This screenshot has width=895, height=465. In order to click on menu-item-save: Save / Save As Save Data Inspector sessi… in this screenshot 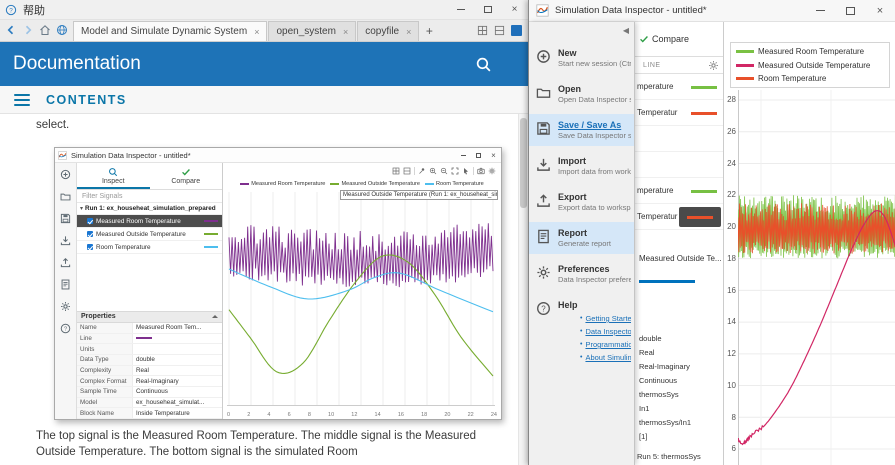, I will do `click(581, 130)`.